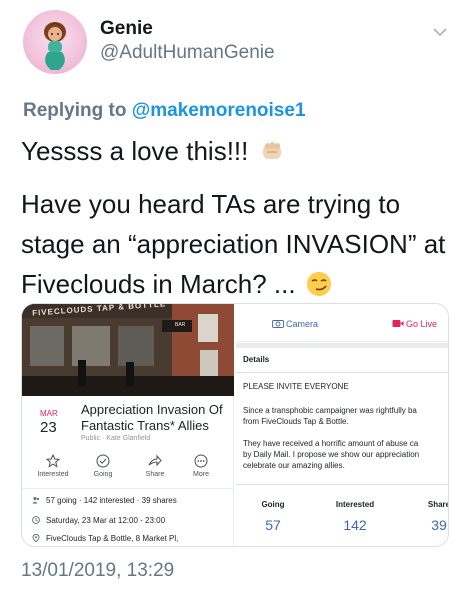 The width and height of the screenshot is (467, 600). What do you see at coordinates (201, 474) in the screenshot?
I see `more-label: More` at bounding box center [201, 474].